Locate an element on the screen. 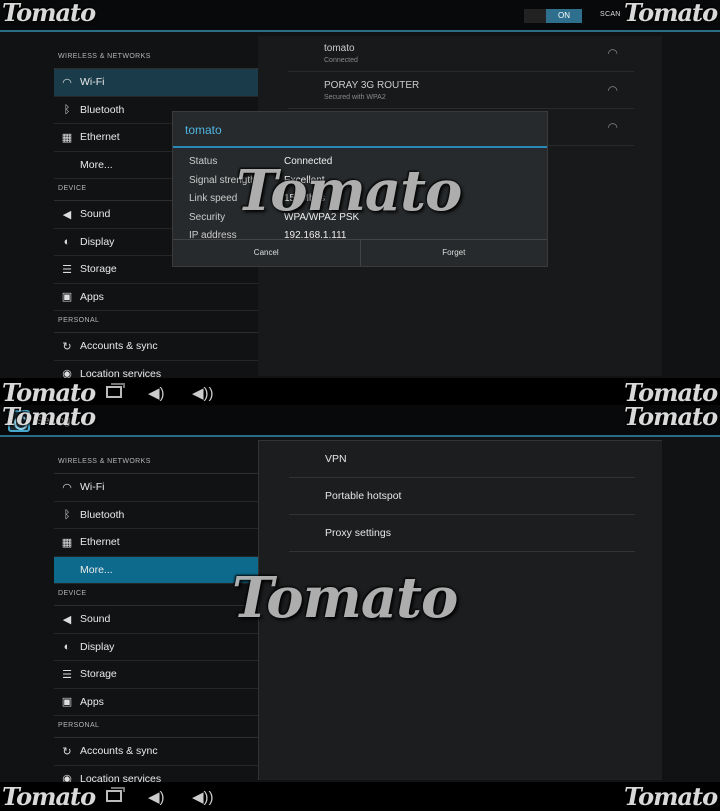 The height and width of the screenshot is (811, 720). detail-key: Status is located at coordinates (203, 161).